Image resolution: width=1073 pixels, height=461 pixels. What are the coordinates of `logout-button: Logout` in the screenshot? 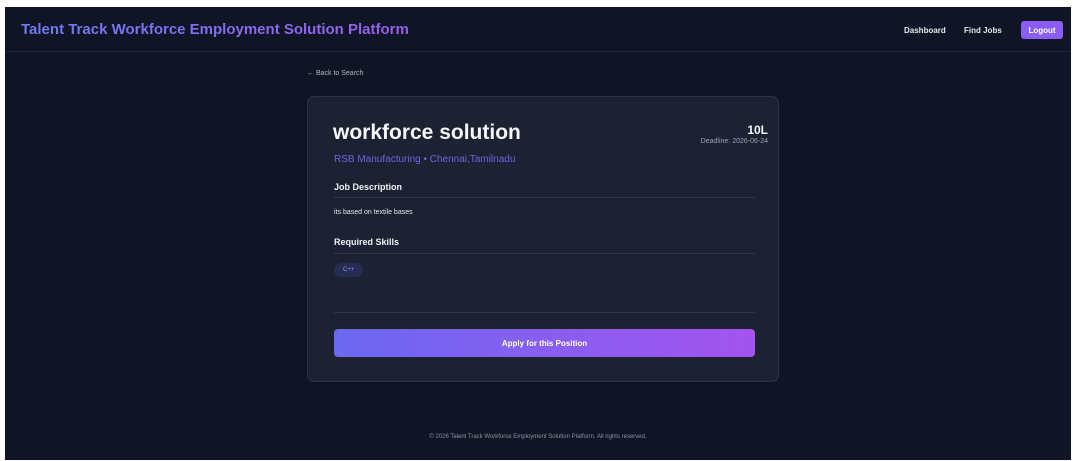 It's located at (1042, 30).